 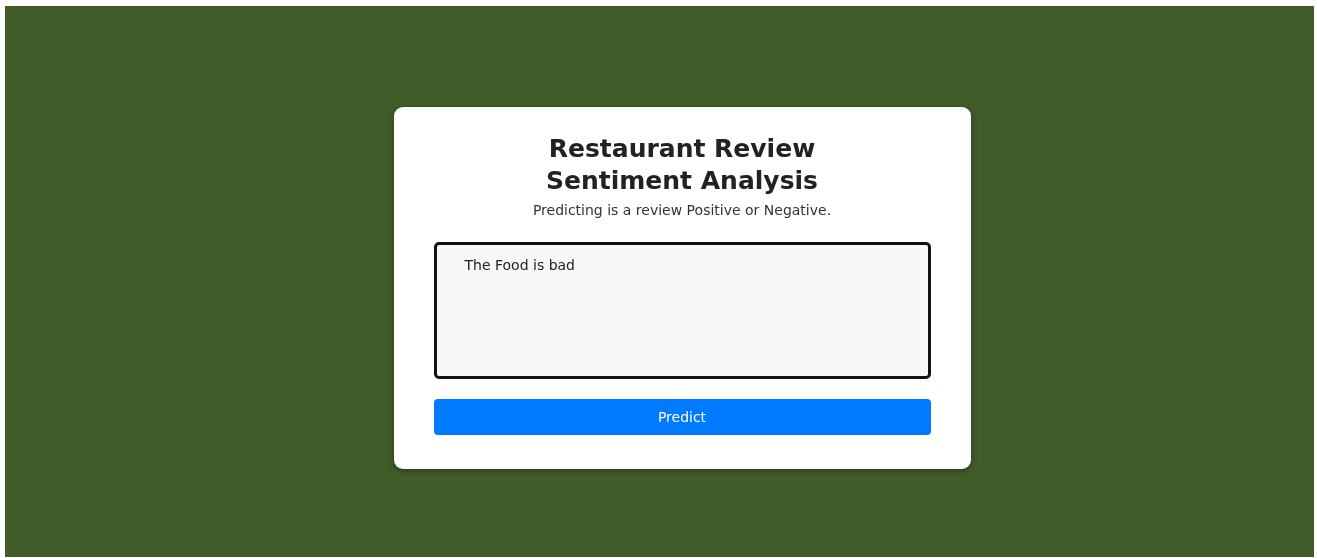 I want to click on subtitle: Predicting is a review Positive or Negative., so click(x=682, y=210).